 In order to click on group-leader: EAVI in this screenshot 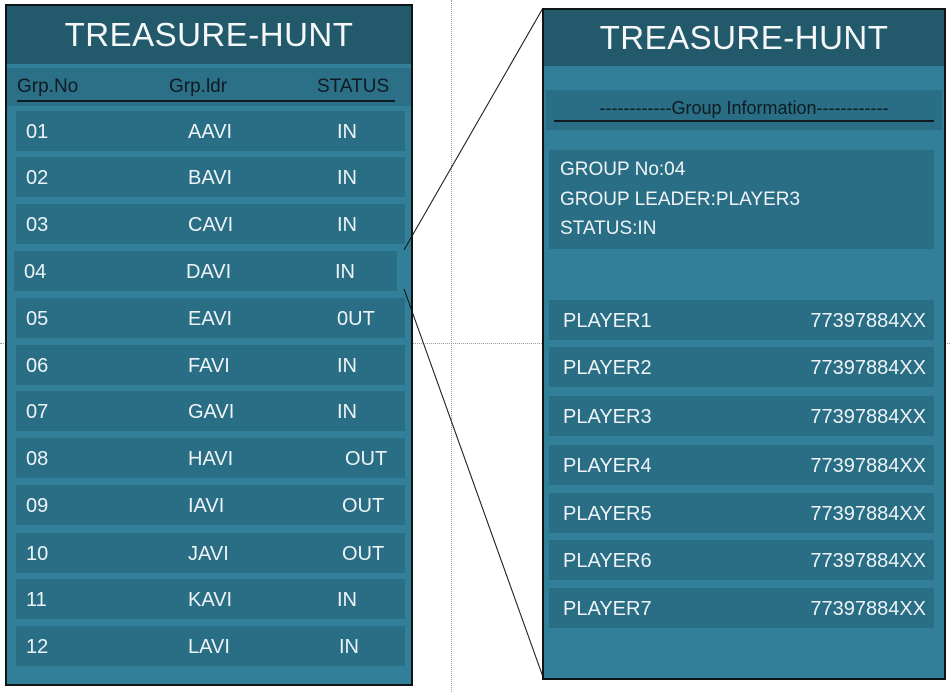, I will do `click(210, 319)`.